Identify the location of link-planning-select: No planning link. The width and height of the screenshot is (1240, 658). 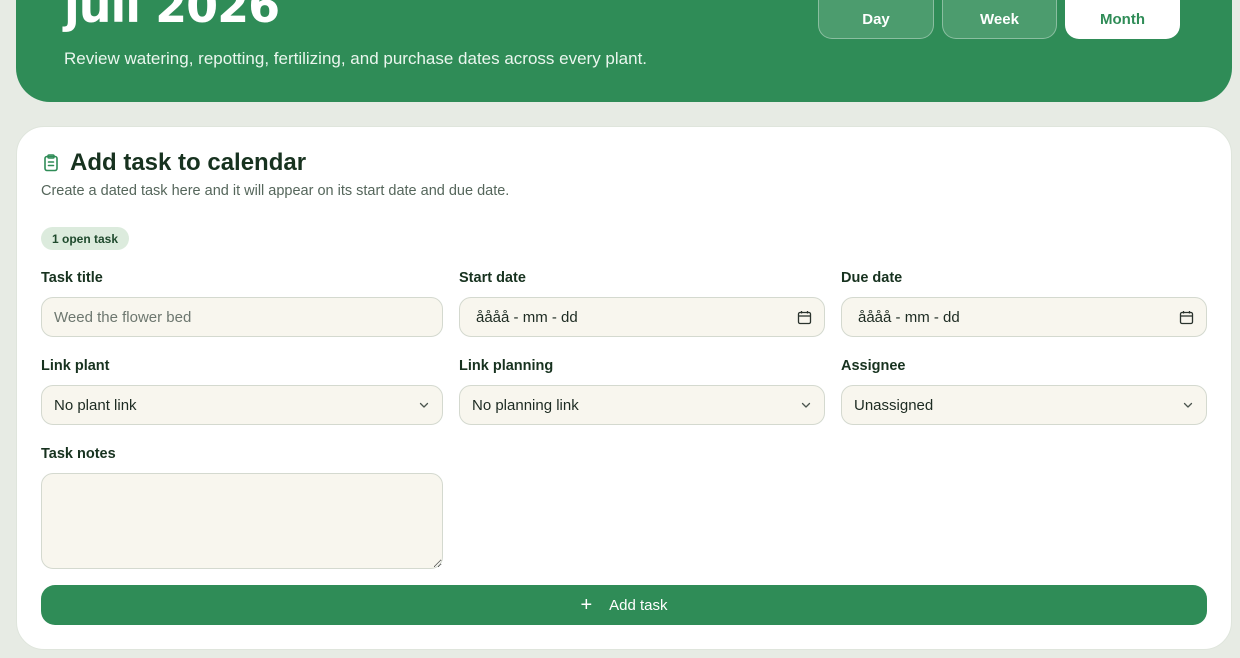
(642, 405).